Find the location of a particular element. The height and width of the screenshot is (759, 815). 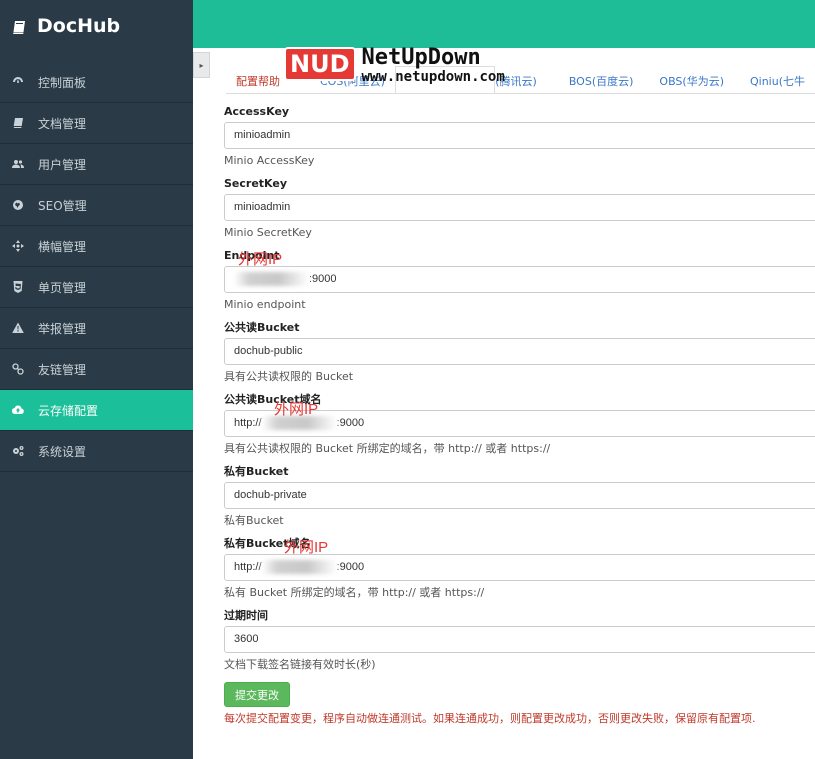

sidebar-item-label: 用户管理 is located at coordinates (62, 164).